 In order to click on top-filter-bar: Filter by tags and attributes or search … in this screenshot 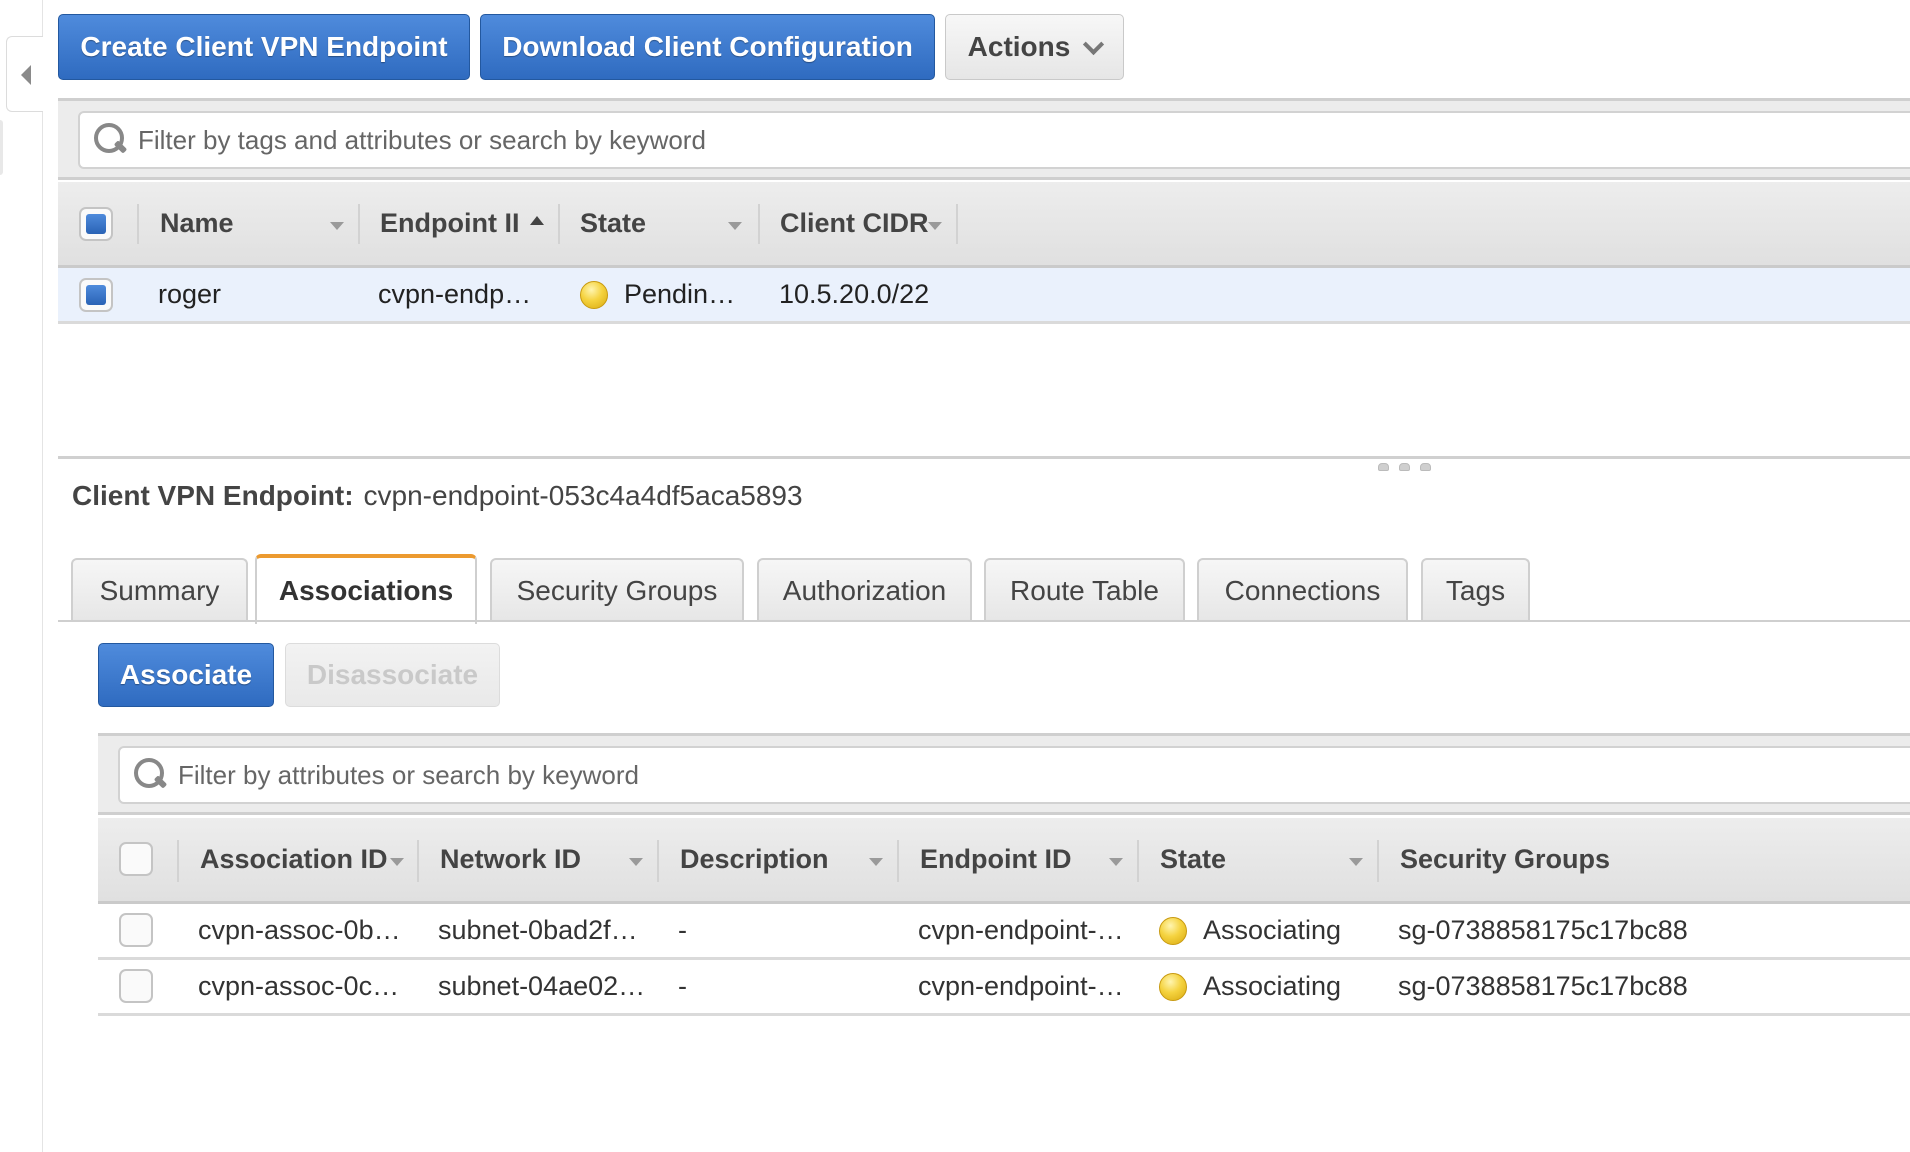, I will do `click(984, 139)`.